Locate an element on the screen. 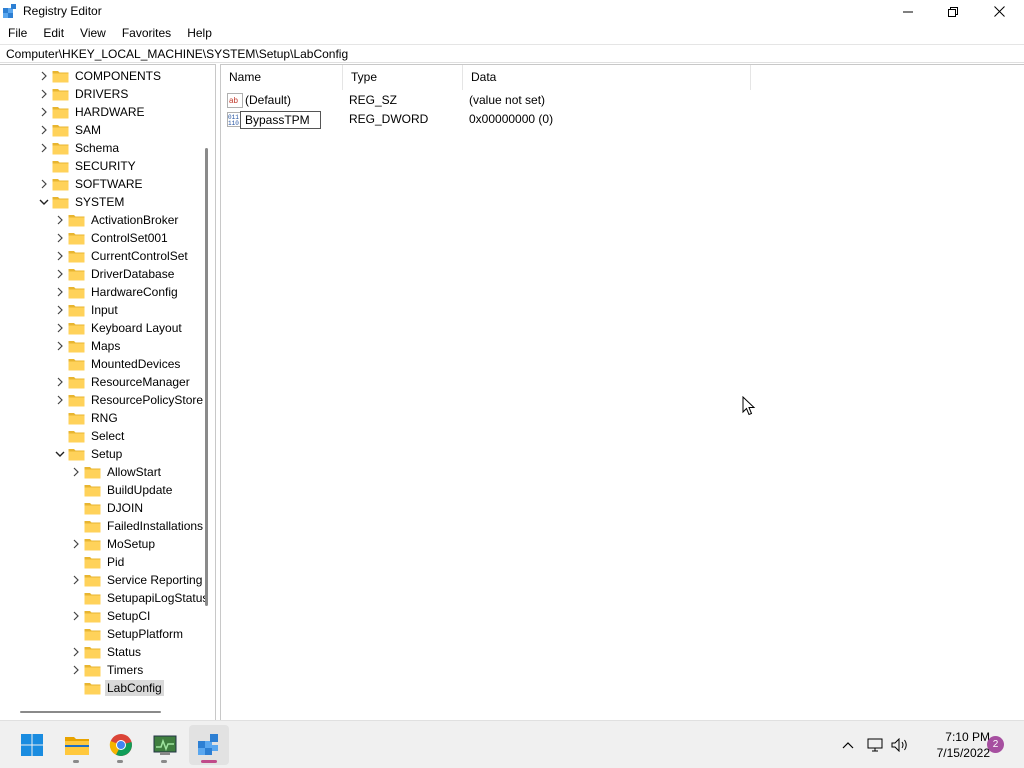 The height and width of the screenshot is (768, 1024). value-row-default: ab (Default) REG_SZ (value not set) is located at coordinates (622, 100).